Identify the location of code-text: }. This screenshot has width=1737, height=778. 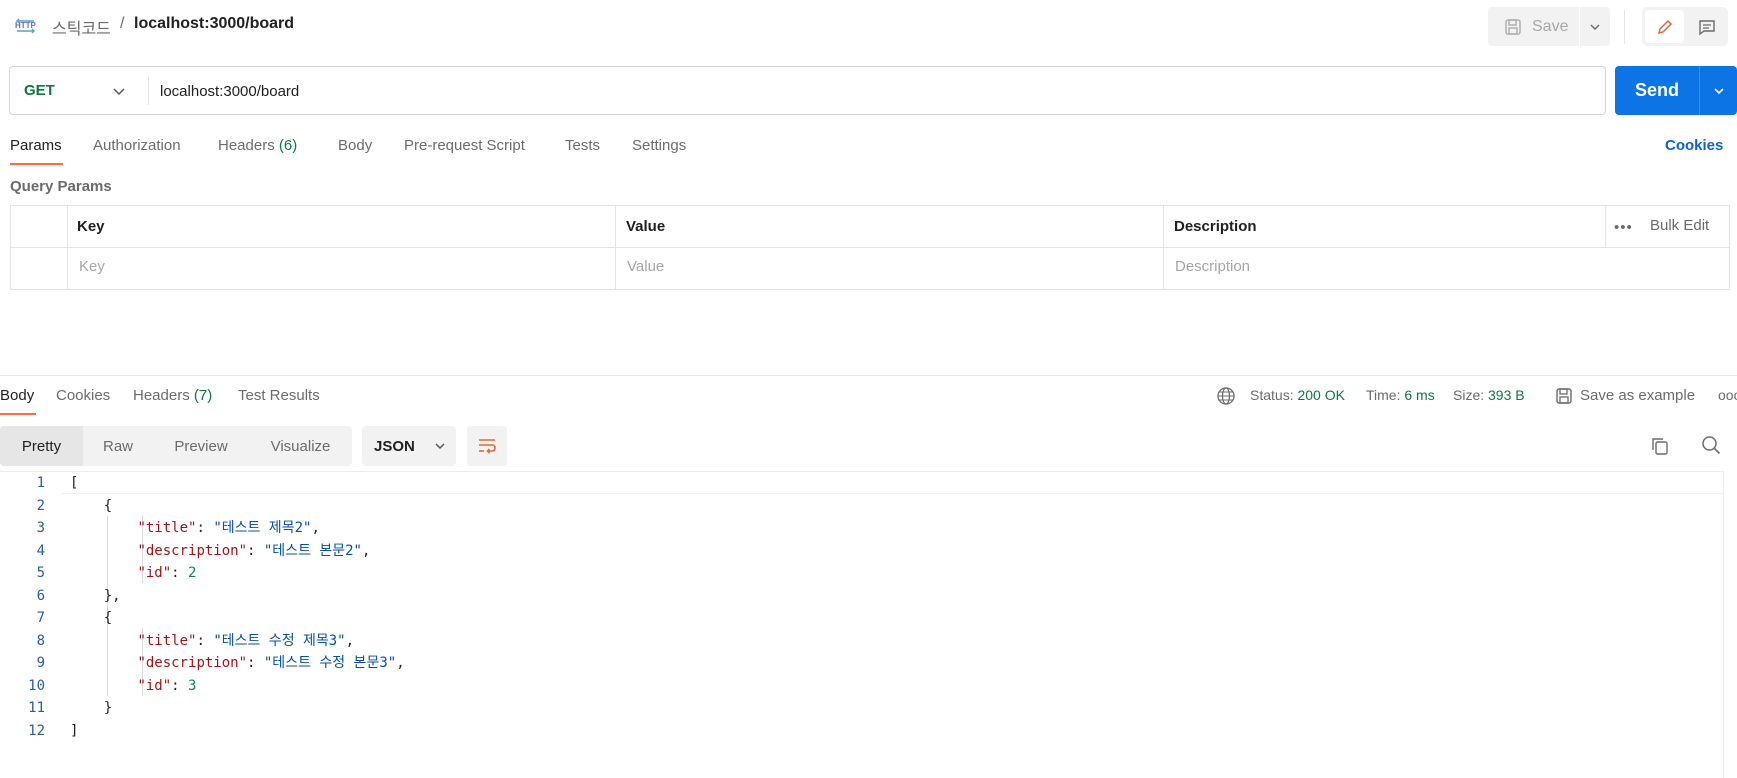
(78, 708).